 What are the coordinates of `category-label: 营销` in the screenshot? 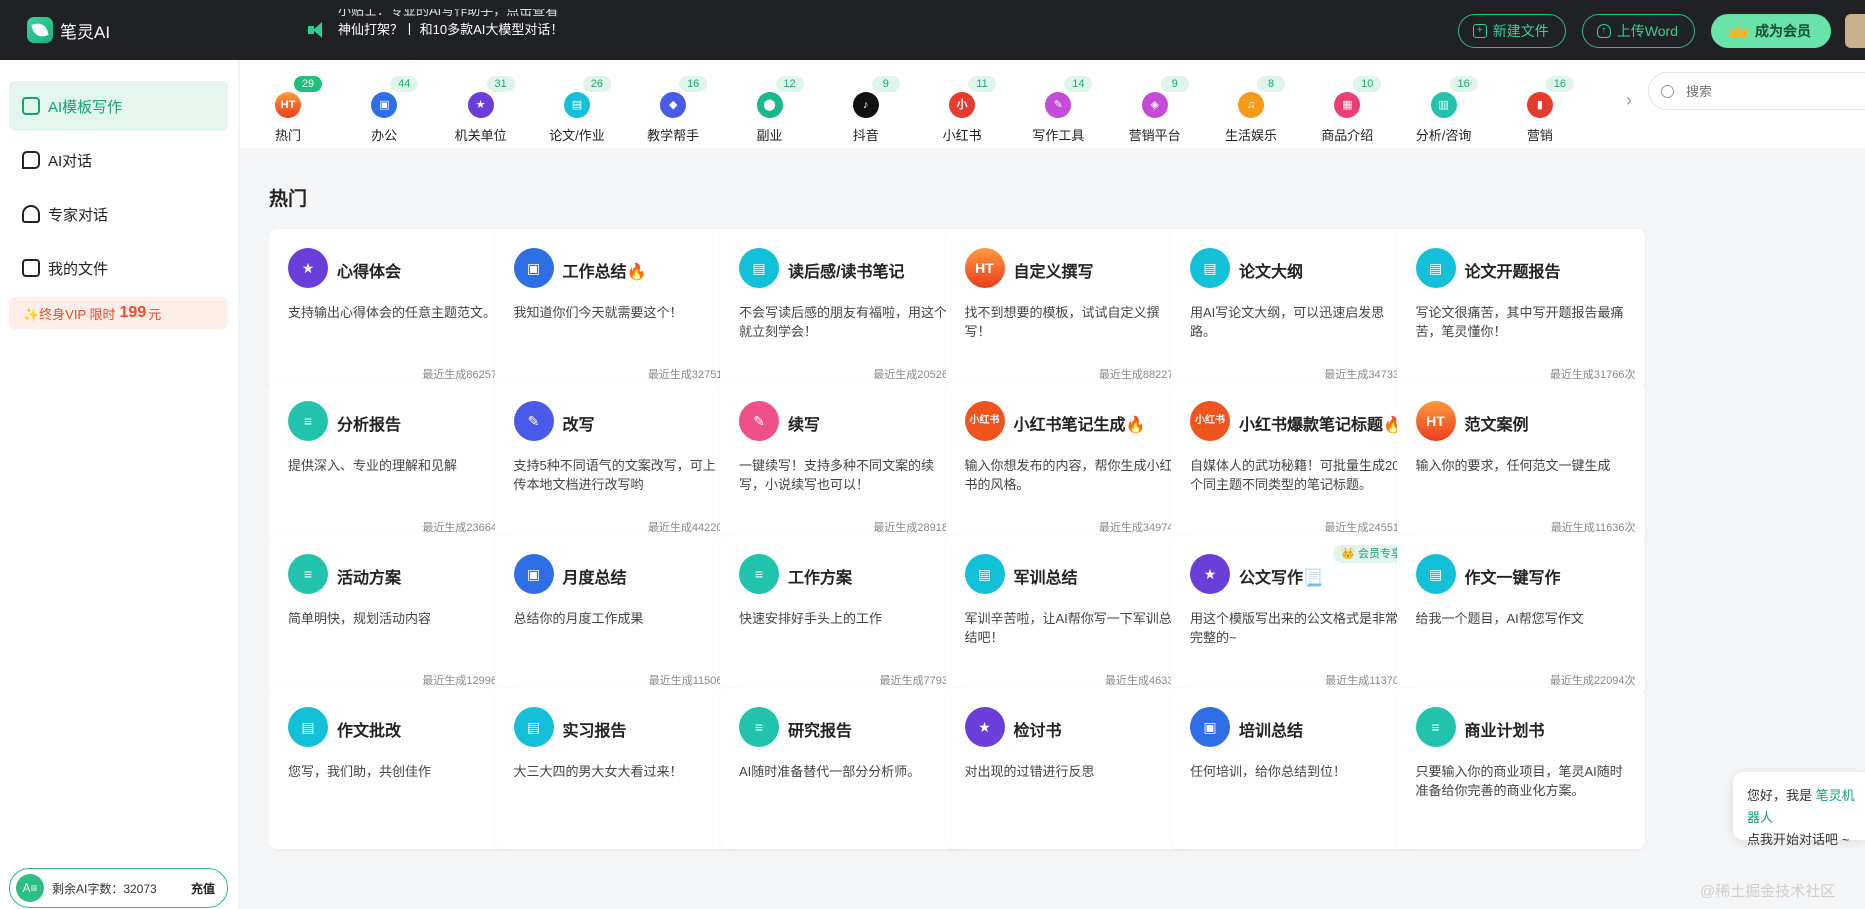 It's located at (1539, 135).